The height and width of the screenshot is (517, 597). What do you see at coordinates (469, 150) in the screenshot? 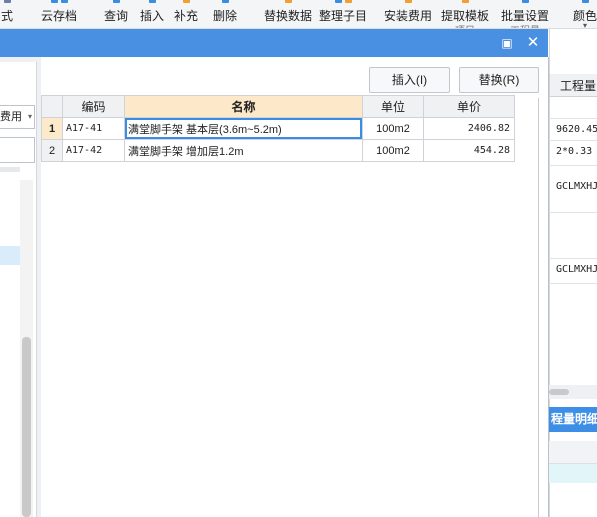
I see `quota-price-cell: 454.28` at bounding box center [469, 150].